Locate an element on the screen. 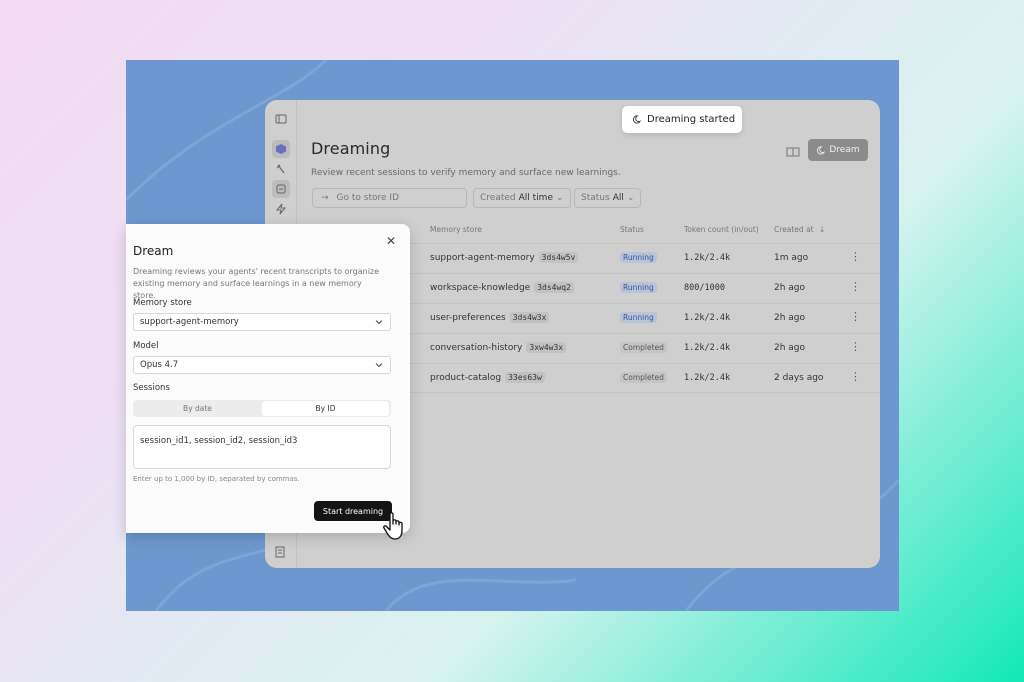  book-icon is located at coordinates (793, 151).